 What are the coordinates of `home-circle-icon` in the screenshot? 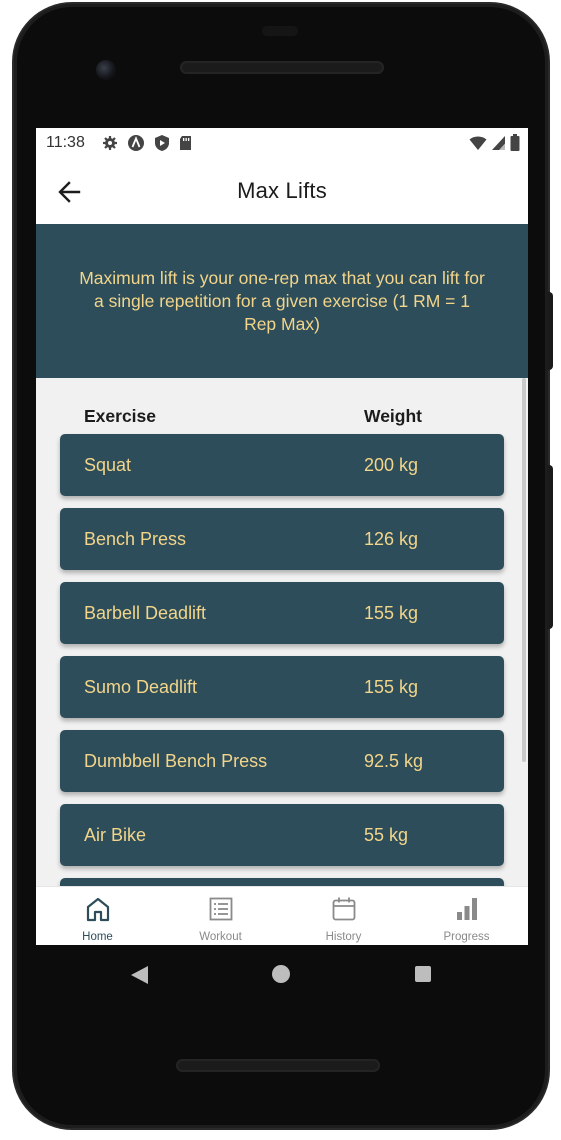 It's located at (281, 974).